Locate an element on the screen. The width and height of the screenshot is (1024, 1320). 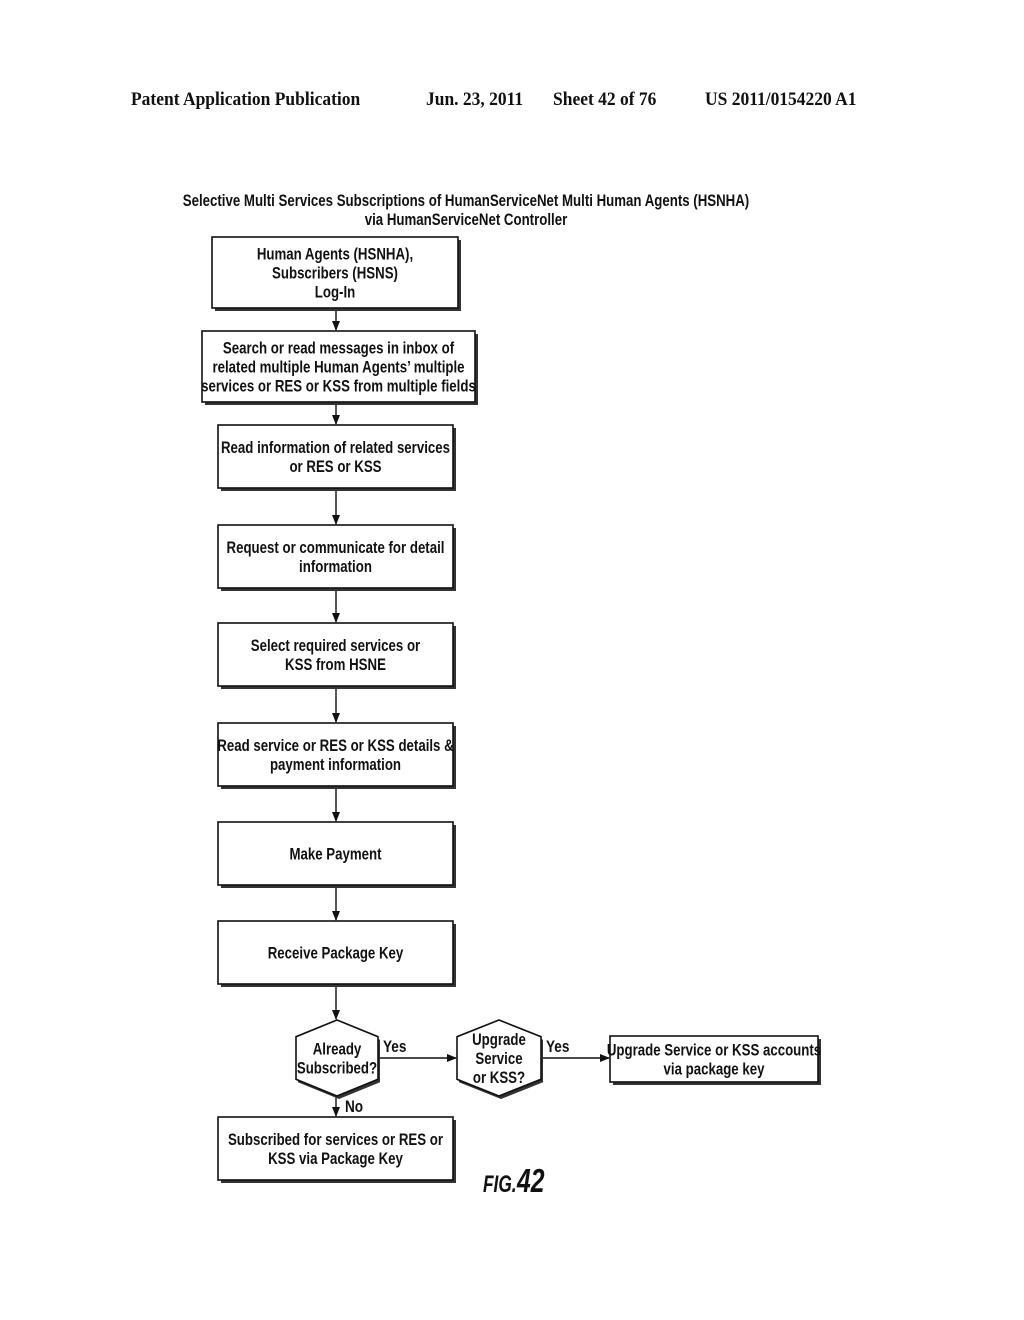
step-box-login-text: Log-In is located at coordinates (335, 292).